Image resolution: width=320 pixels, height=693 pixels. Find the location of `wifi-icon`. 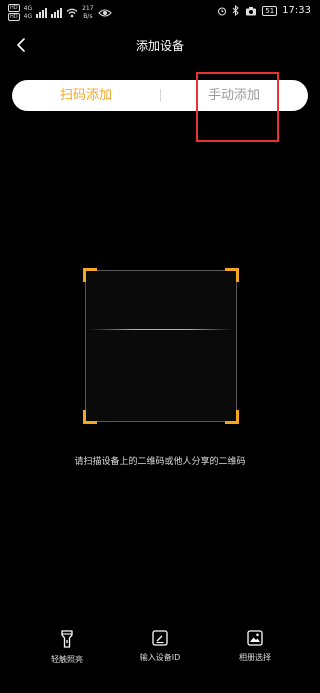

wifi-icon is located at coordinates (72, 12).